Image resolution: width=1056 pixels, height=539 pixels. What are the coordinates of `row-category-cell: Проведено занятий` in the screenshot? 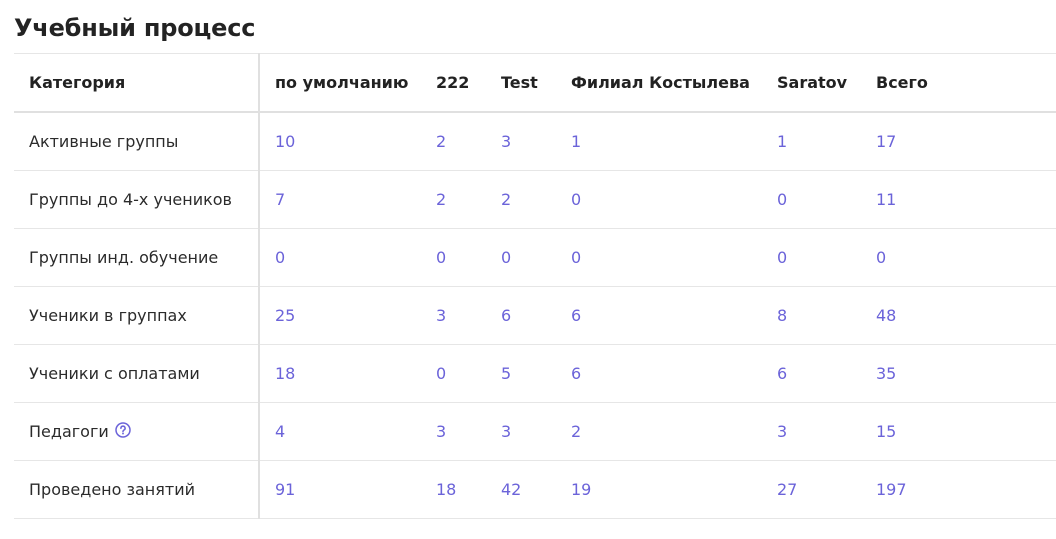 It's located at (137, 489).